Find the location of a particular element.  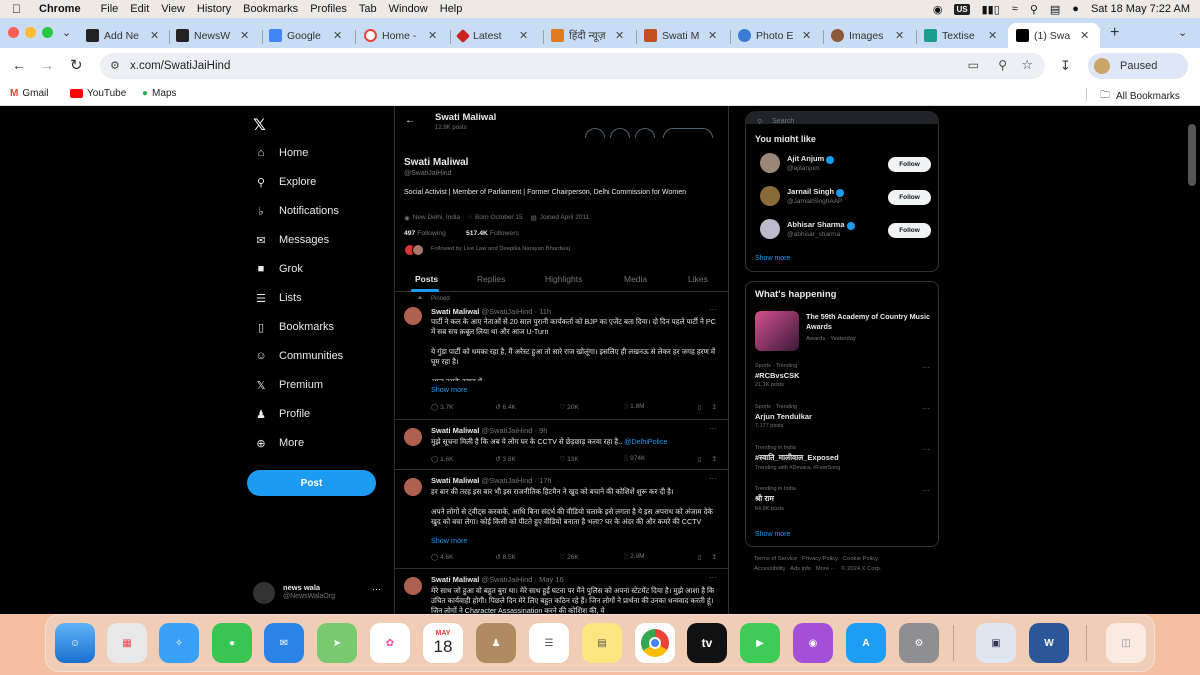

page-scrollbar is located at coordinates (1192, 155).